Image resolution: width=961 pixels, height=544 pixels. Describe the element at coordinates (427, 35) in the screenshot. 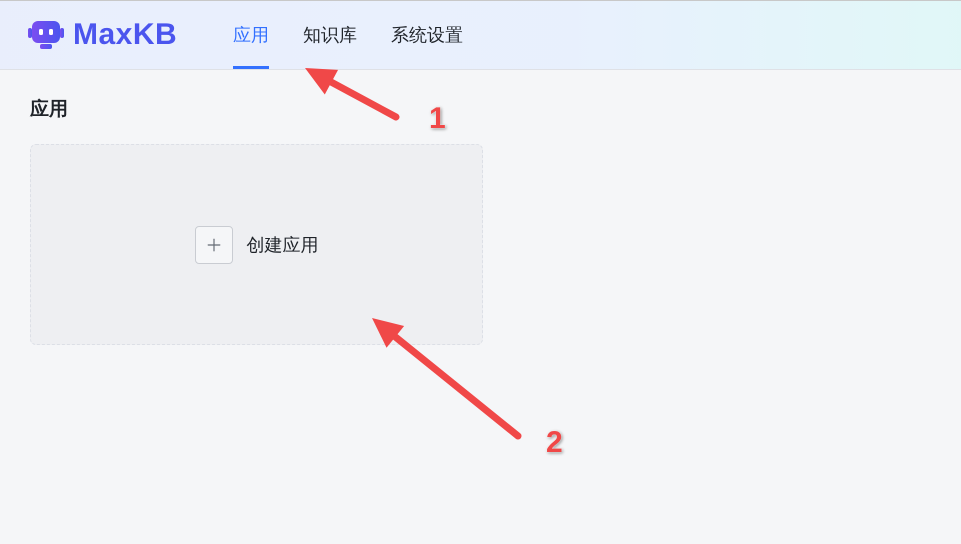

I see `nav-tab: 系统设置` at that location.